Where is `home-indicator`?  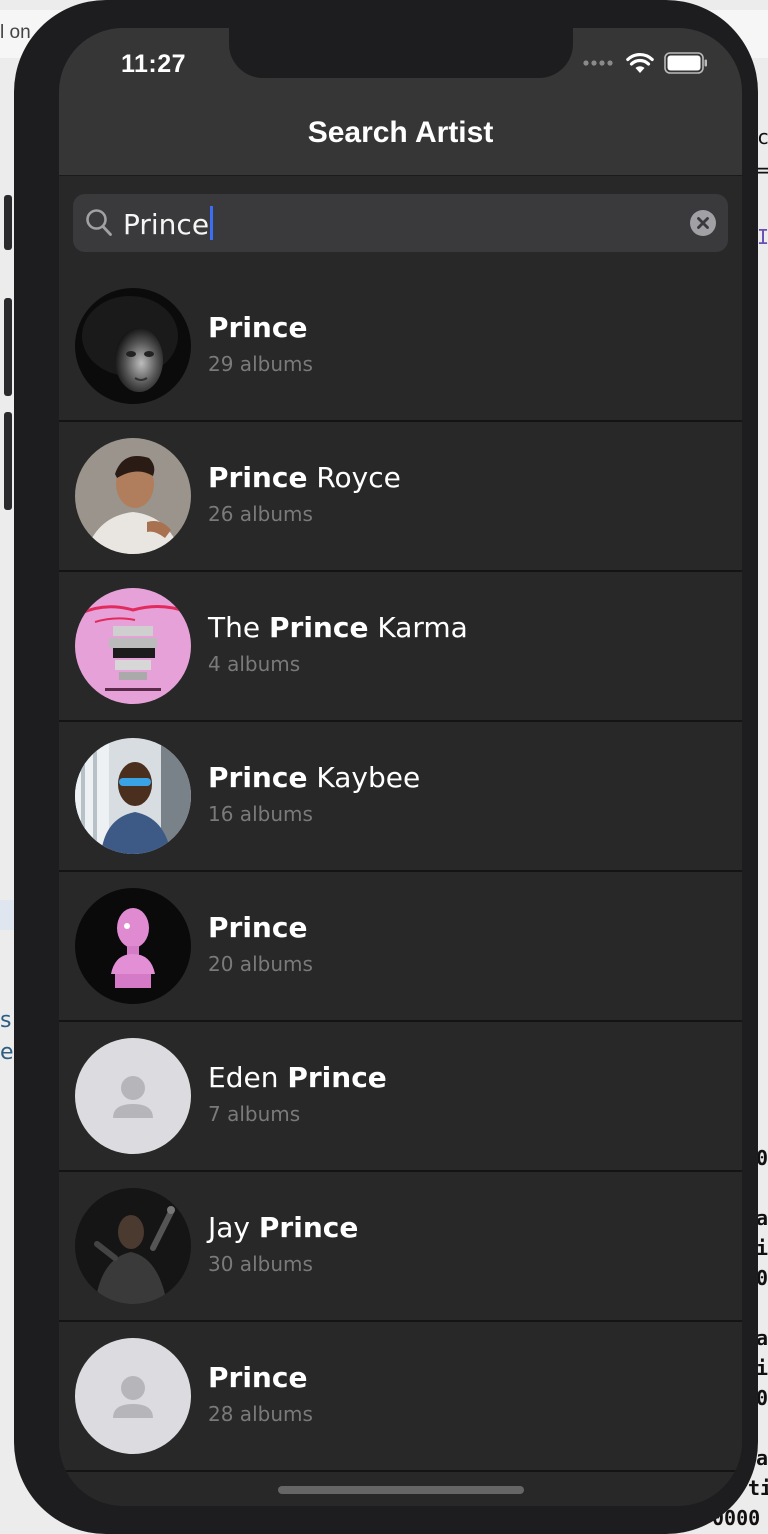
home-indicator is located at coordinates (401, 1490).